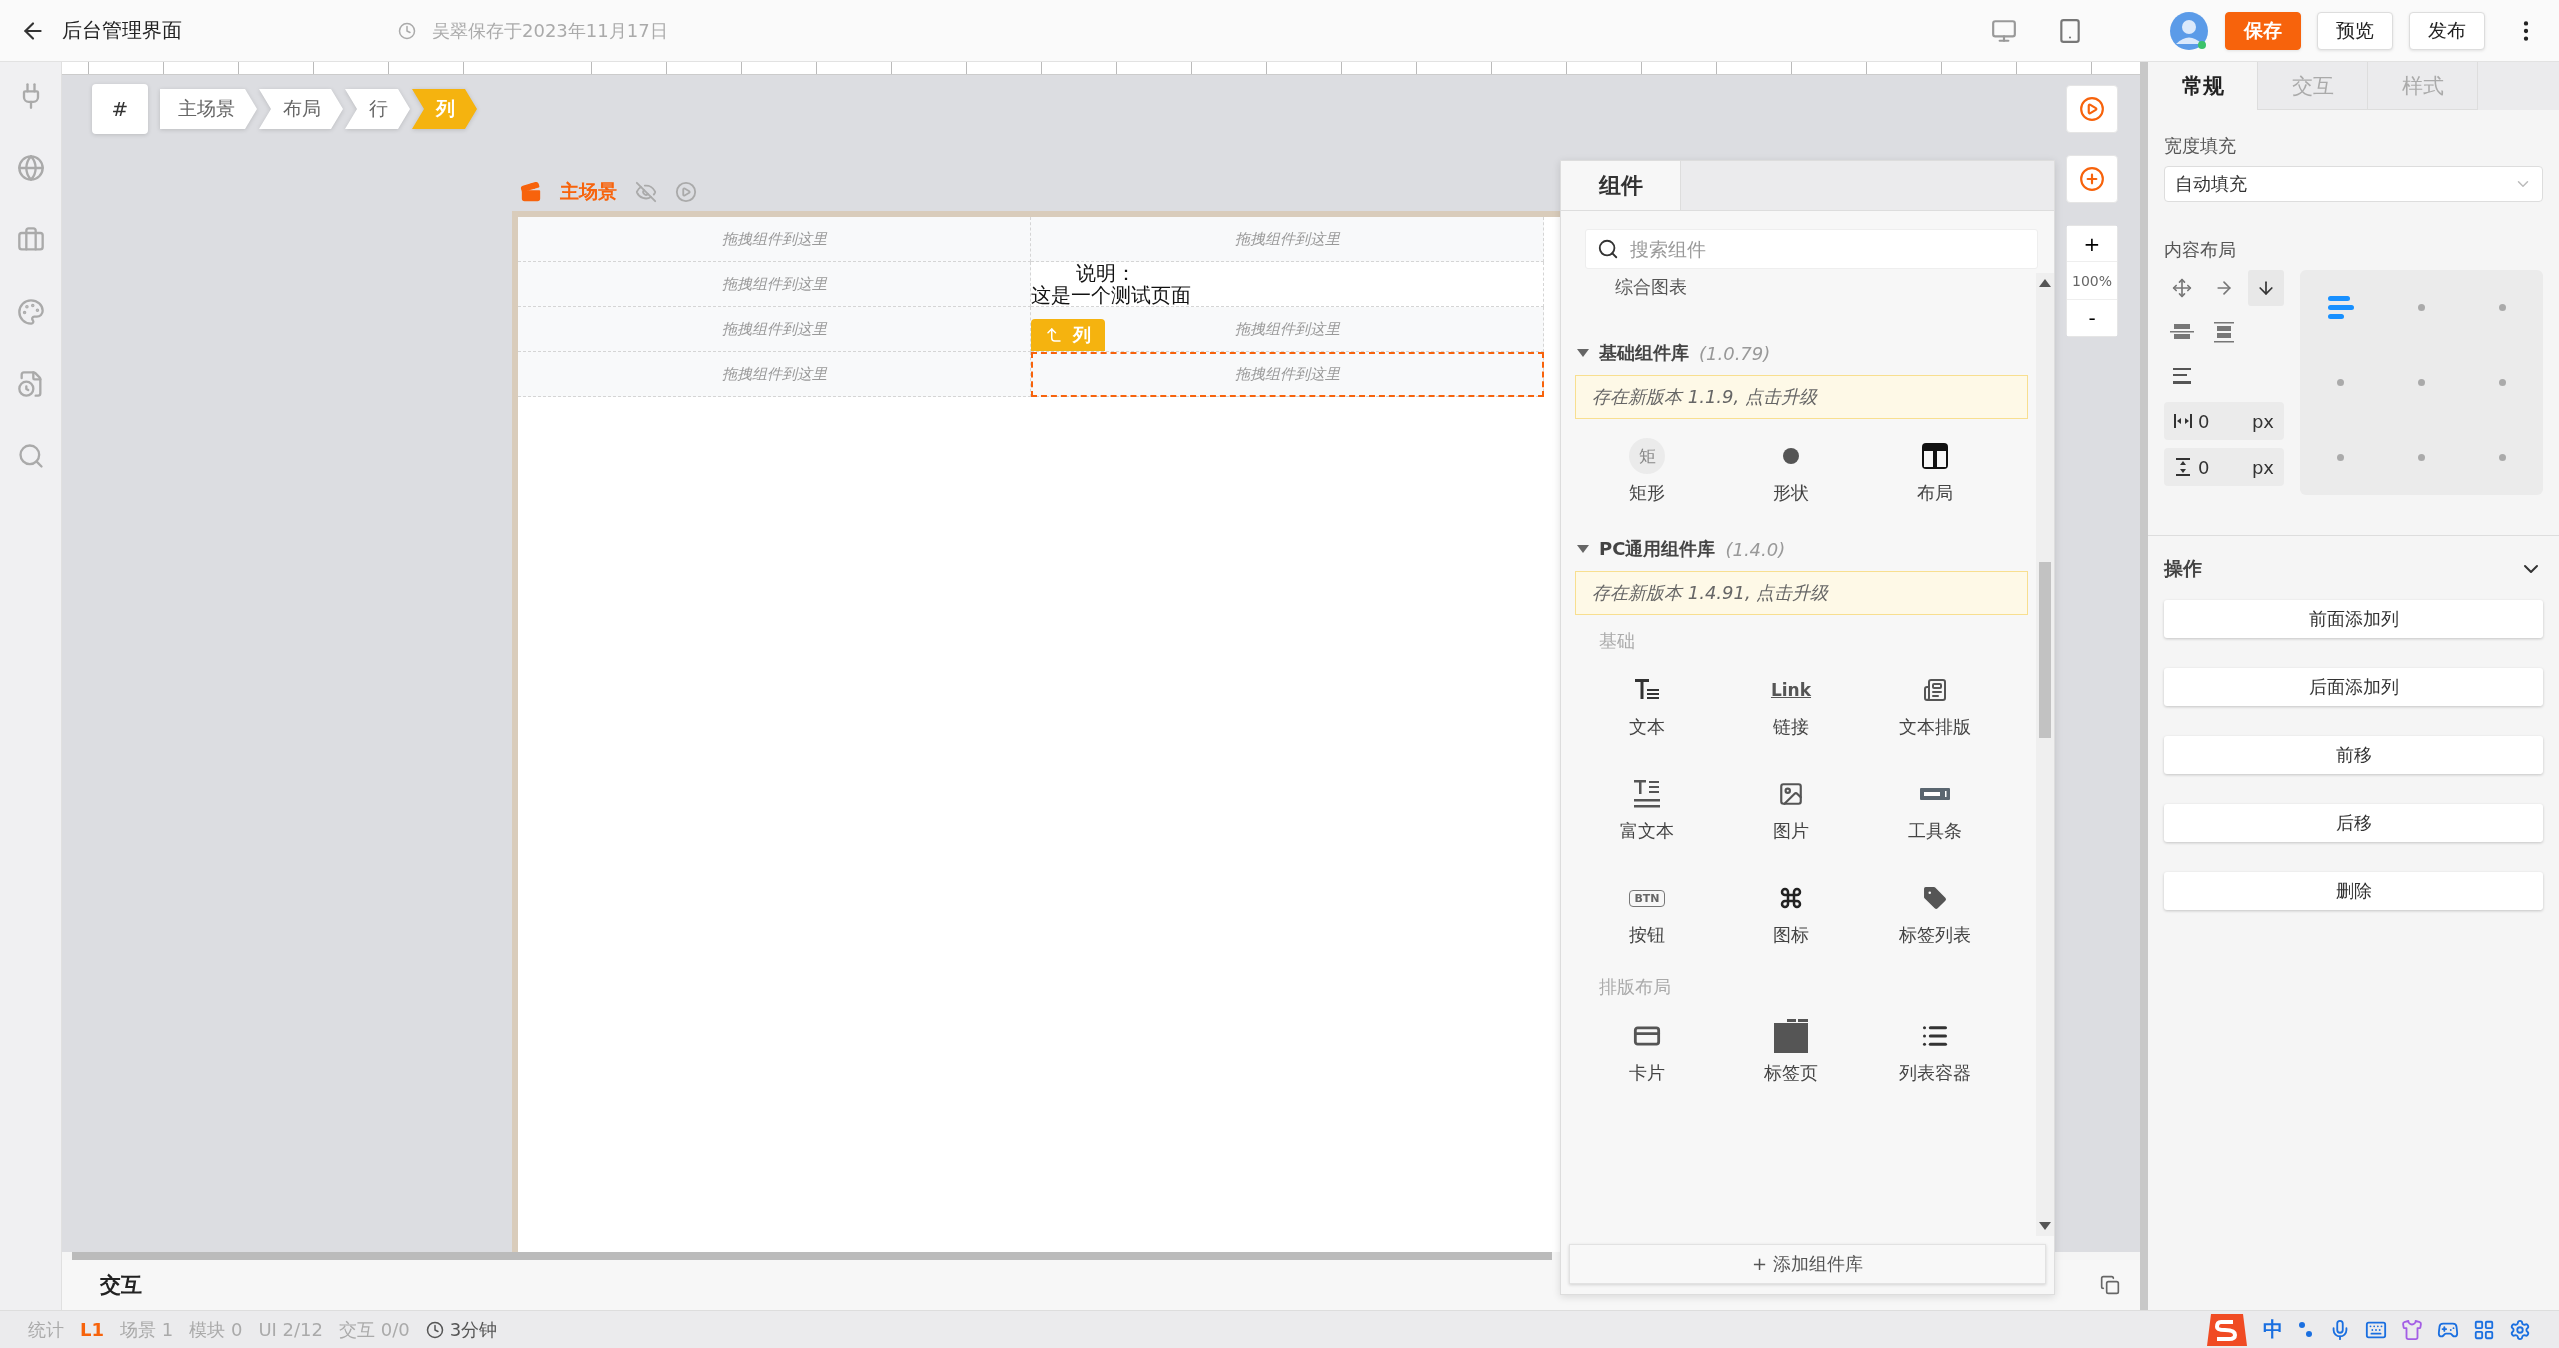 The height and width of the screenshot is (1348, 2559). Describe the element at coordinates (1791, 831) in the screenshot. I see `component-label: 图片` at that location.